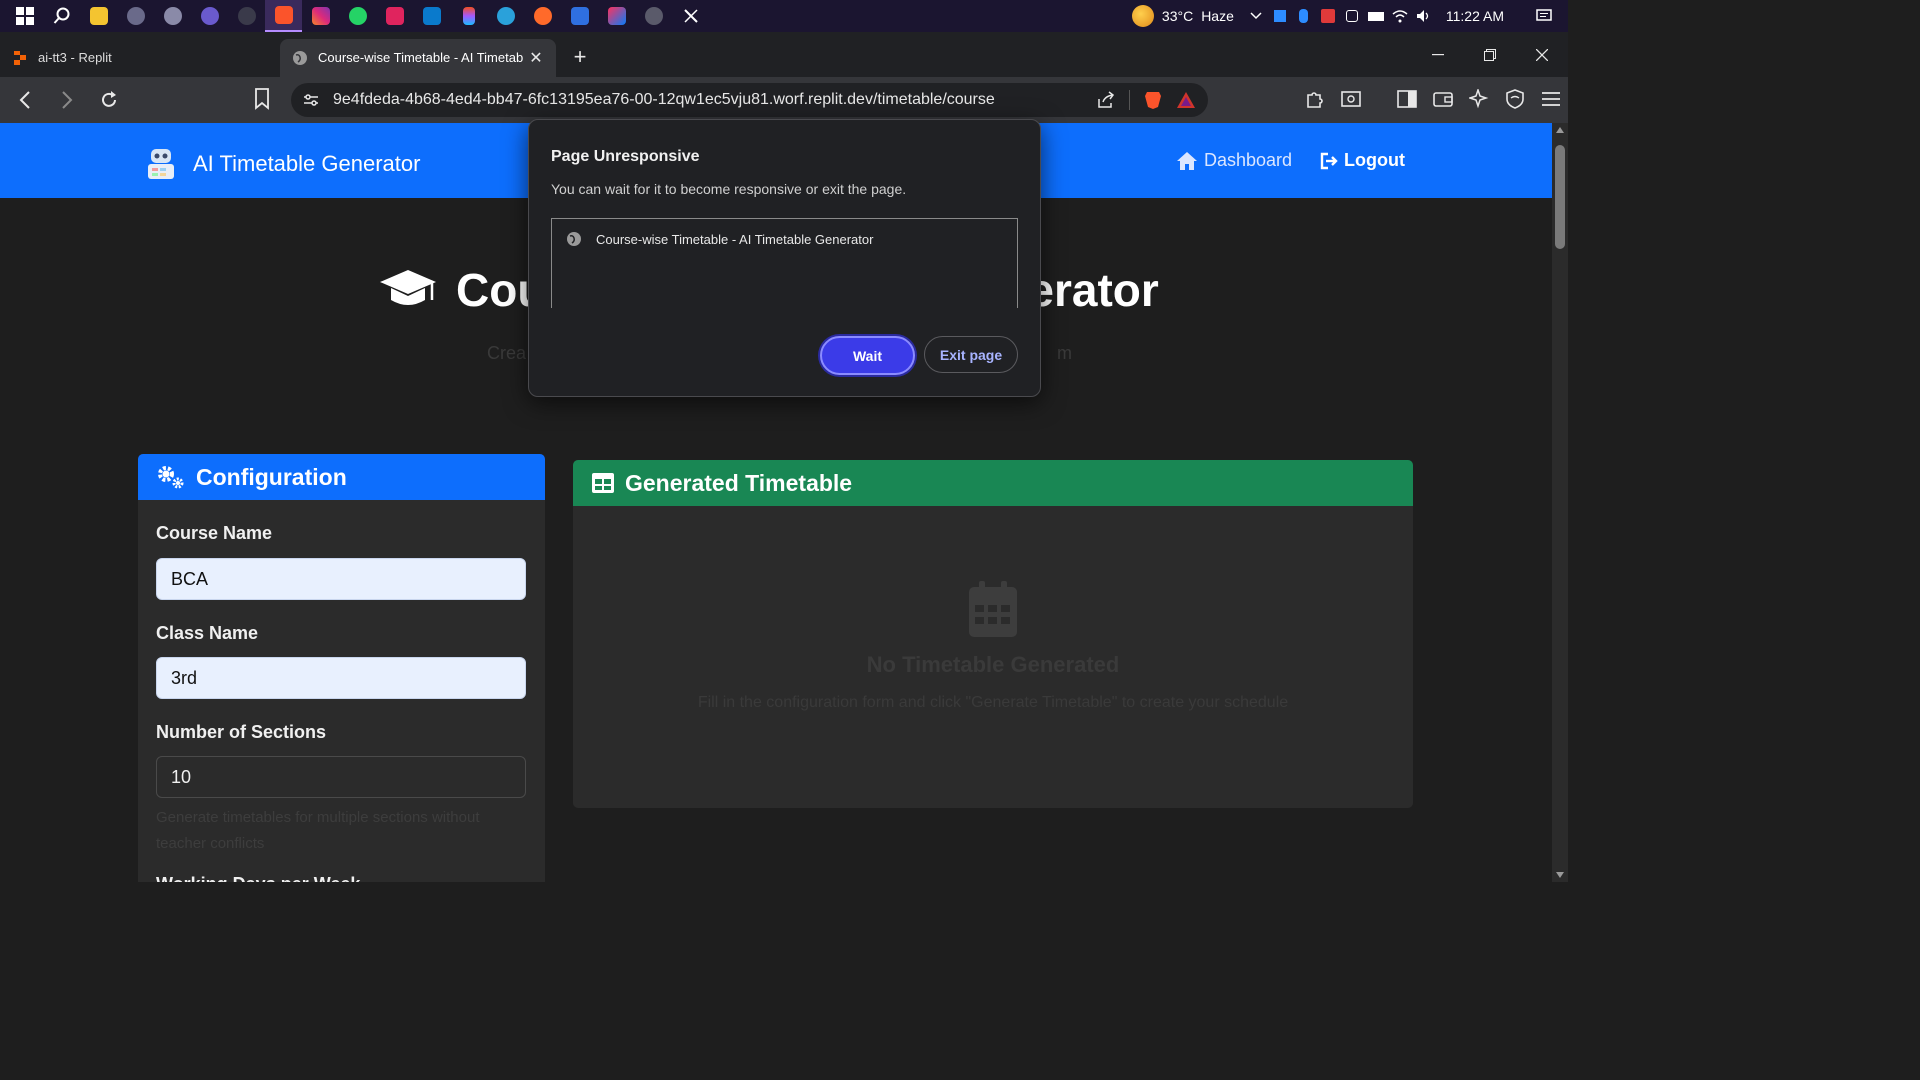 The height and width of the screenshot is (1080, 1920). Describe the element at coordinates (1106, 100) in the screenshot. I see `share-icon` at that location.